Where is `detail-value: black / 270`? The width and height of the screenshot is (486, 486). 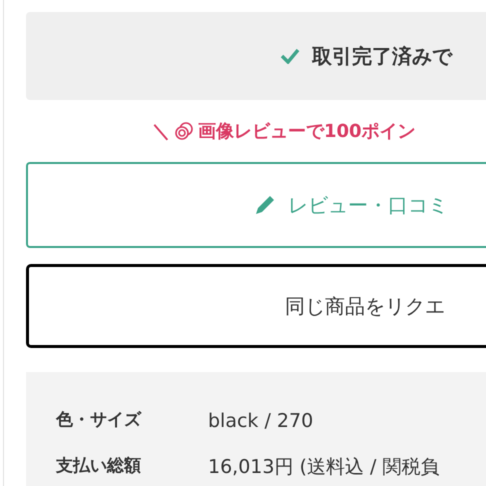 detail-value: black / 270 is located at coordinates (261, 421).